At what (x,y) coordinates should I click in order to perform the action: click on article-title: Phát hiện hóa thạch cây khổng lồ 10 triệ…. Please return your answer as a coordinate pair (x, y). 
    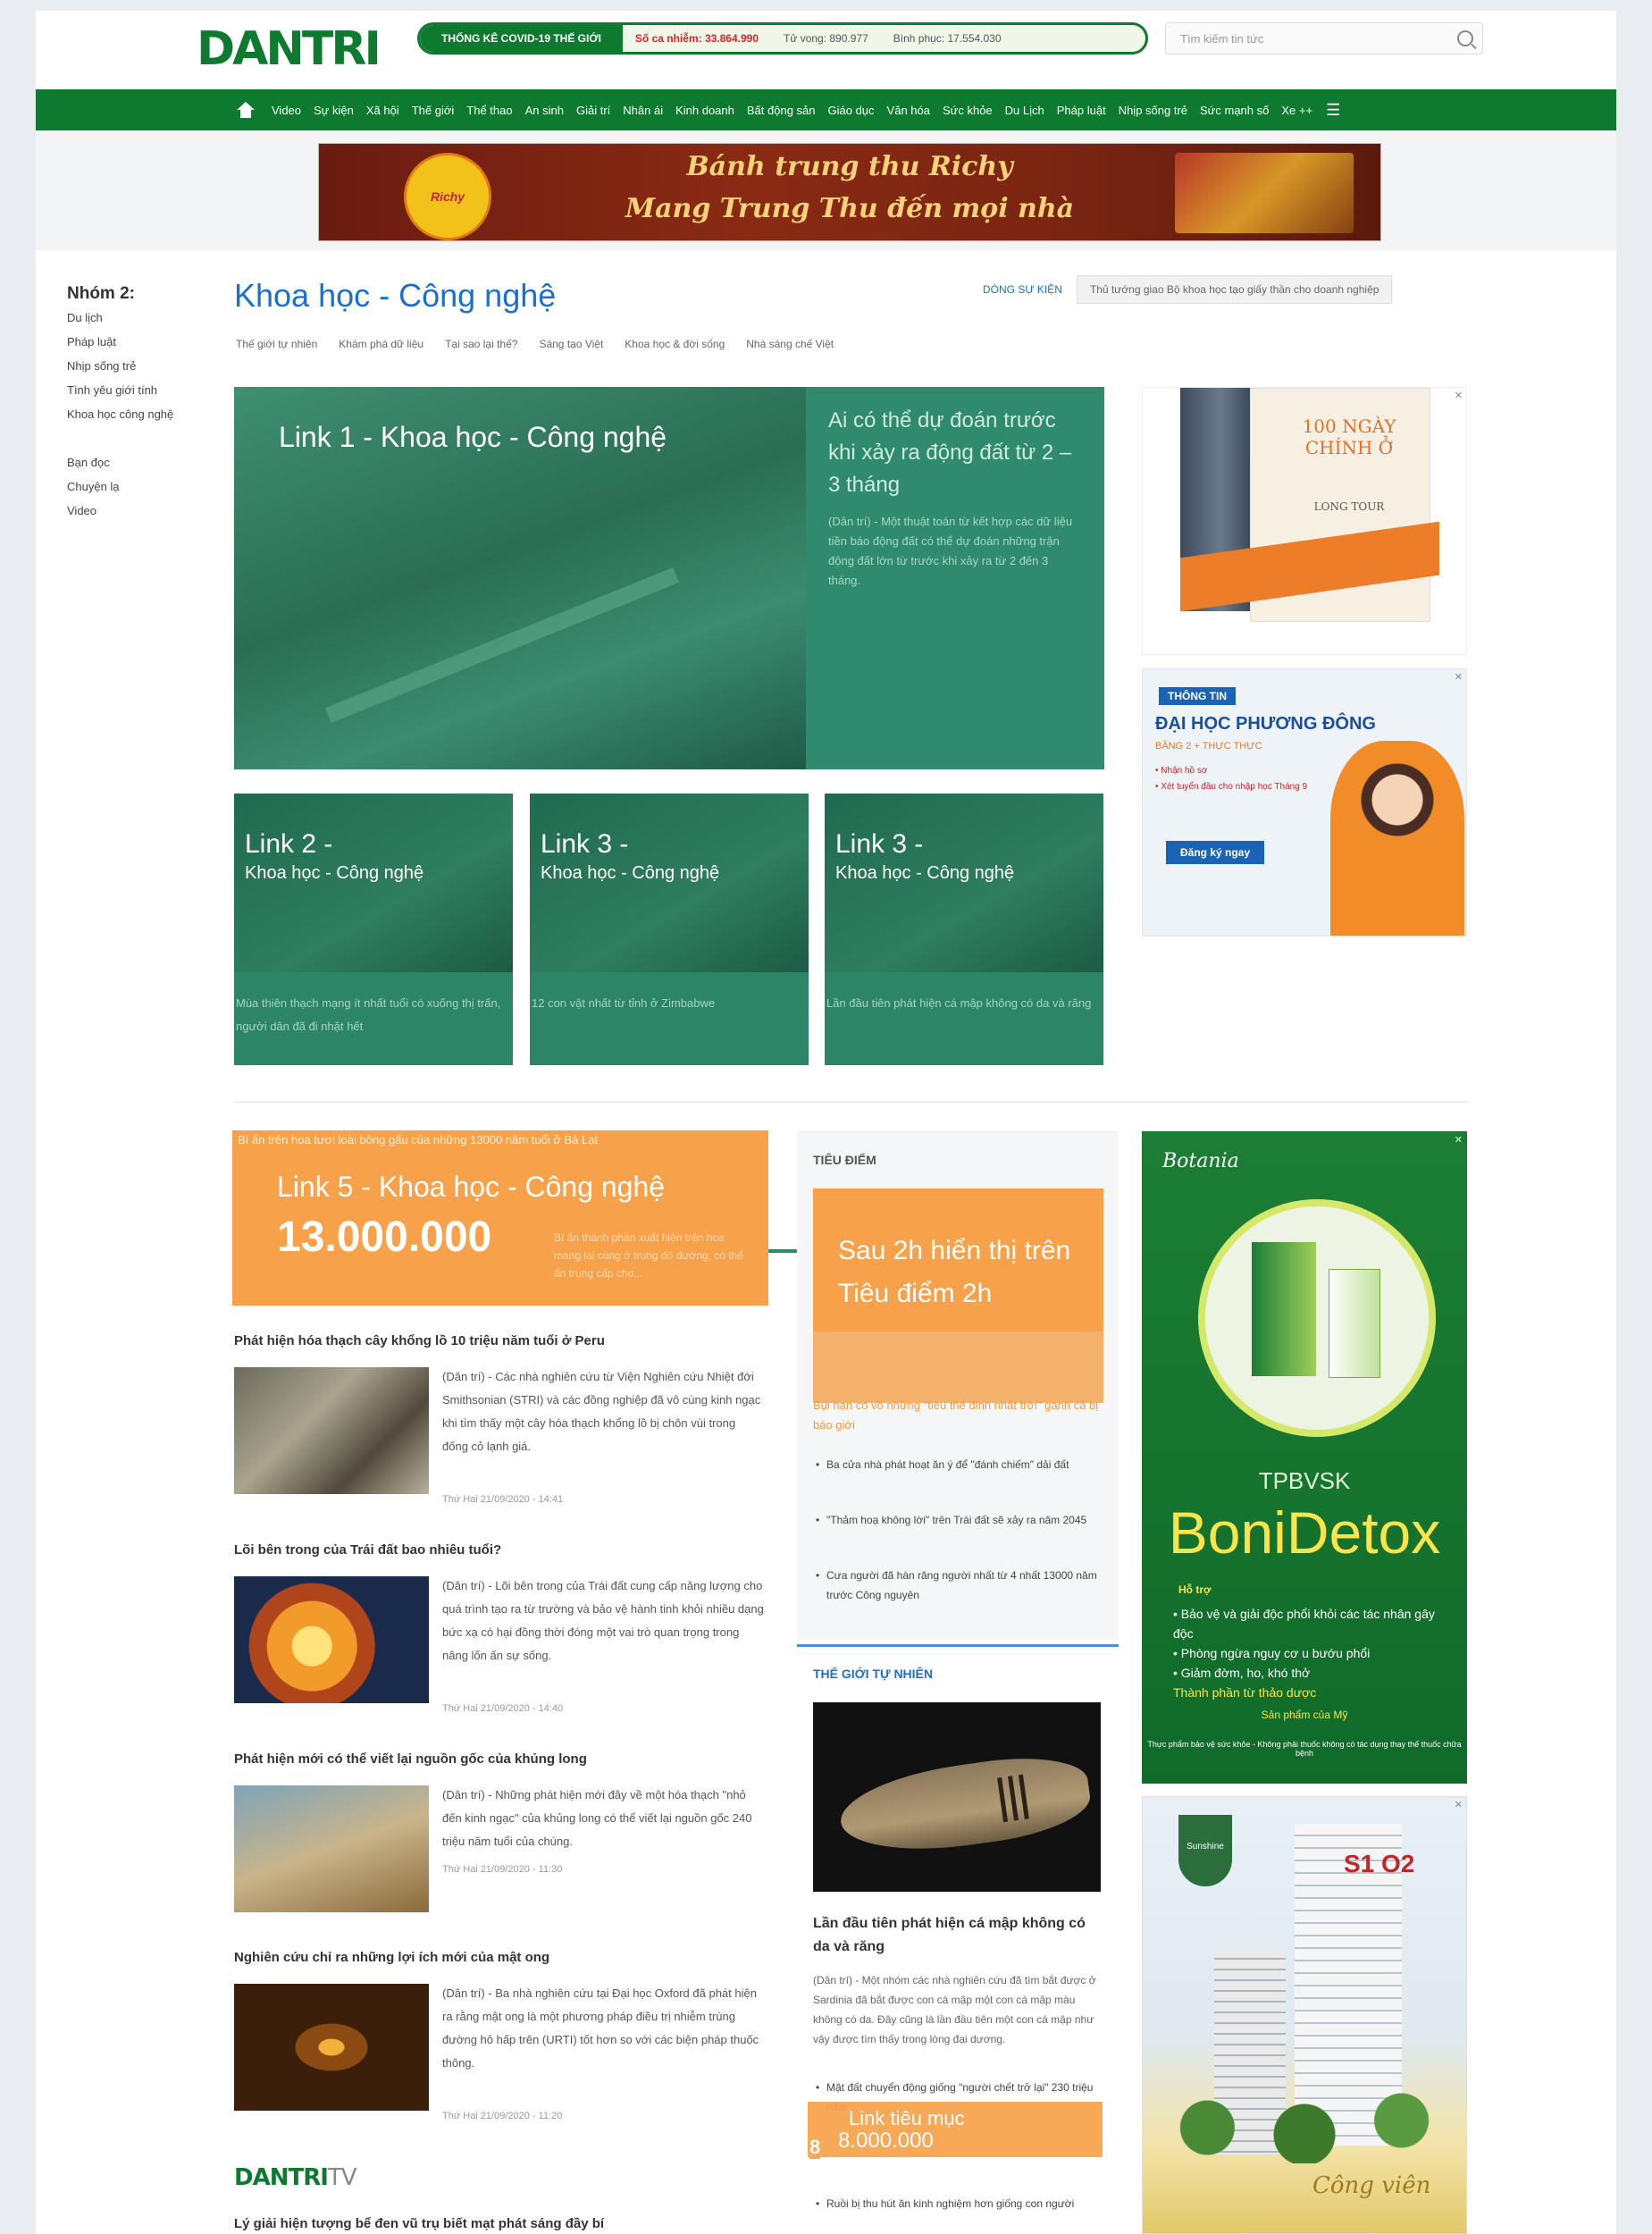
    Looking at the image, I should click on (419, 1340).